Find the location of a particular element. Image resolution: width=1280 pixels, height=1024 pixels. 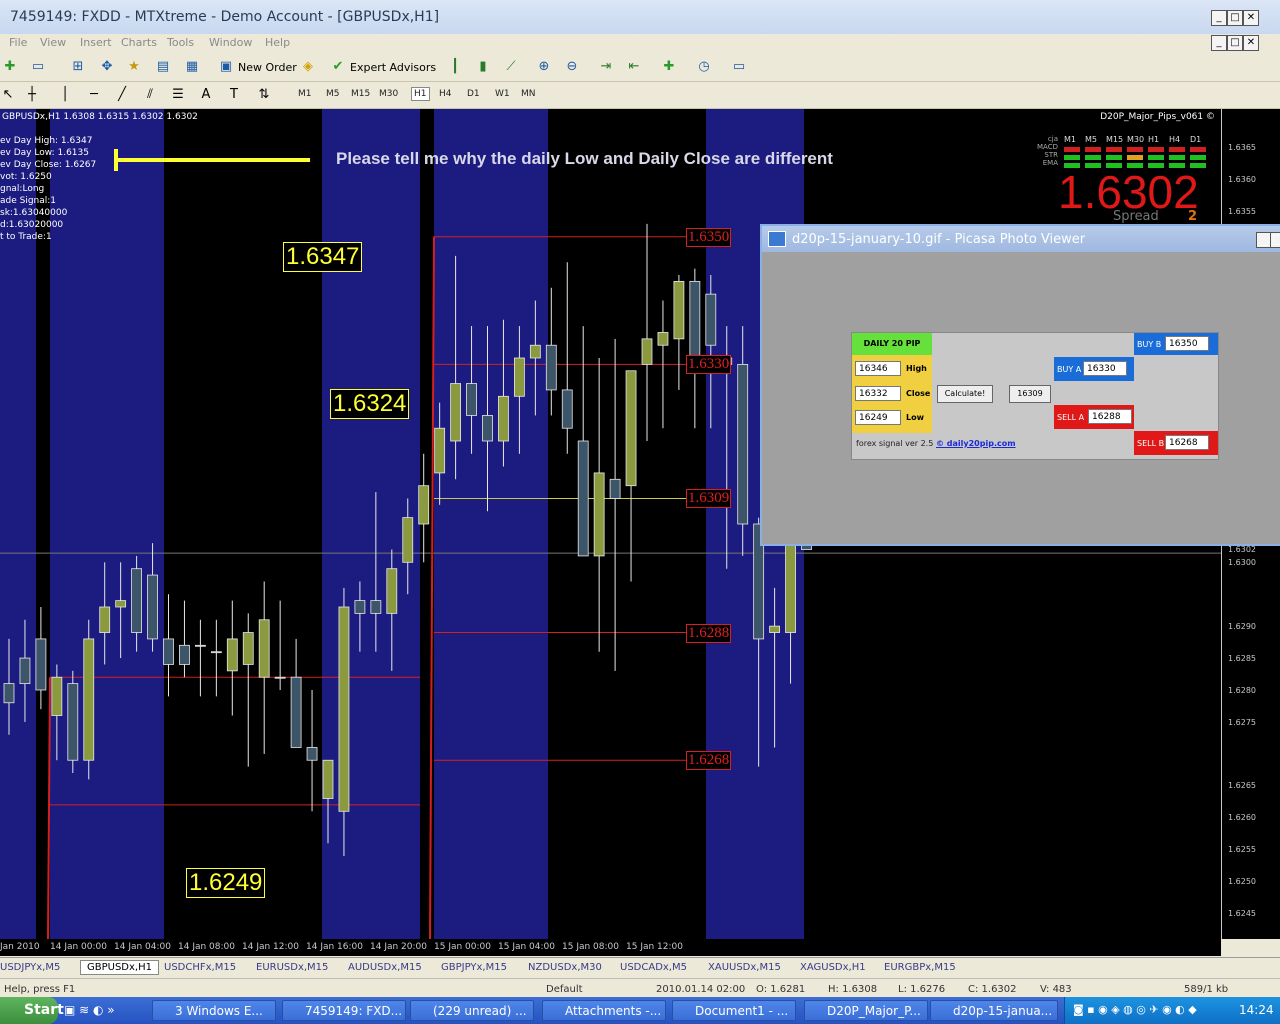

trendline-icon: ╱ is located at coordinates (122, 95).